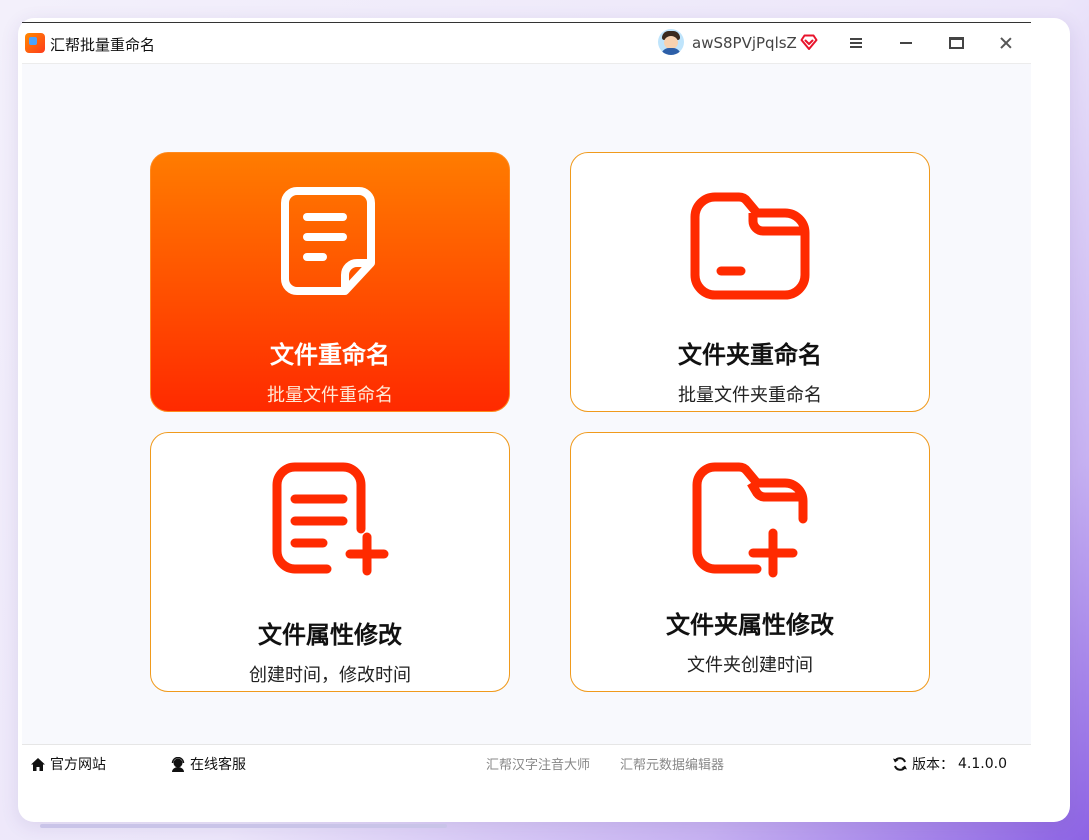 This screenshot has width=1089, height=840. I want to click on home-icon, so click(38, 764).